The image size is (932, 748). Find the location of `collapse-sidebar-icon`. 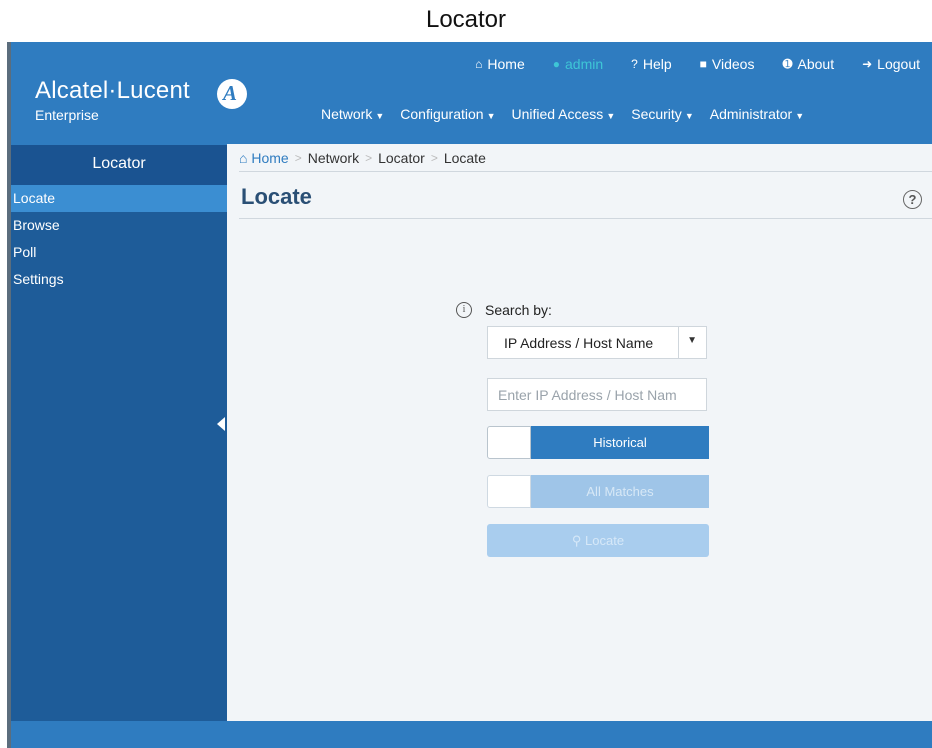

collapse-sidebar-icon is located at coordinates (221, 424).